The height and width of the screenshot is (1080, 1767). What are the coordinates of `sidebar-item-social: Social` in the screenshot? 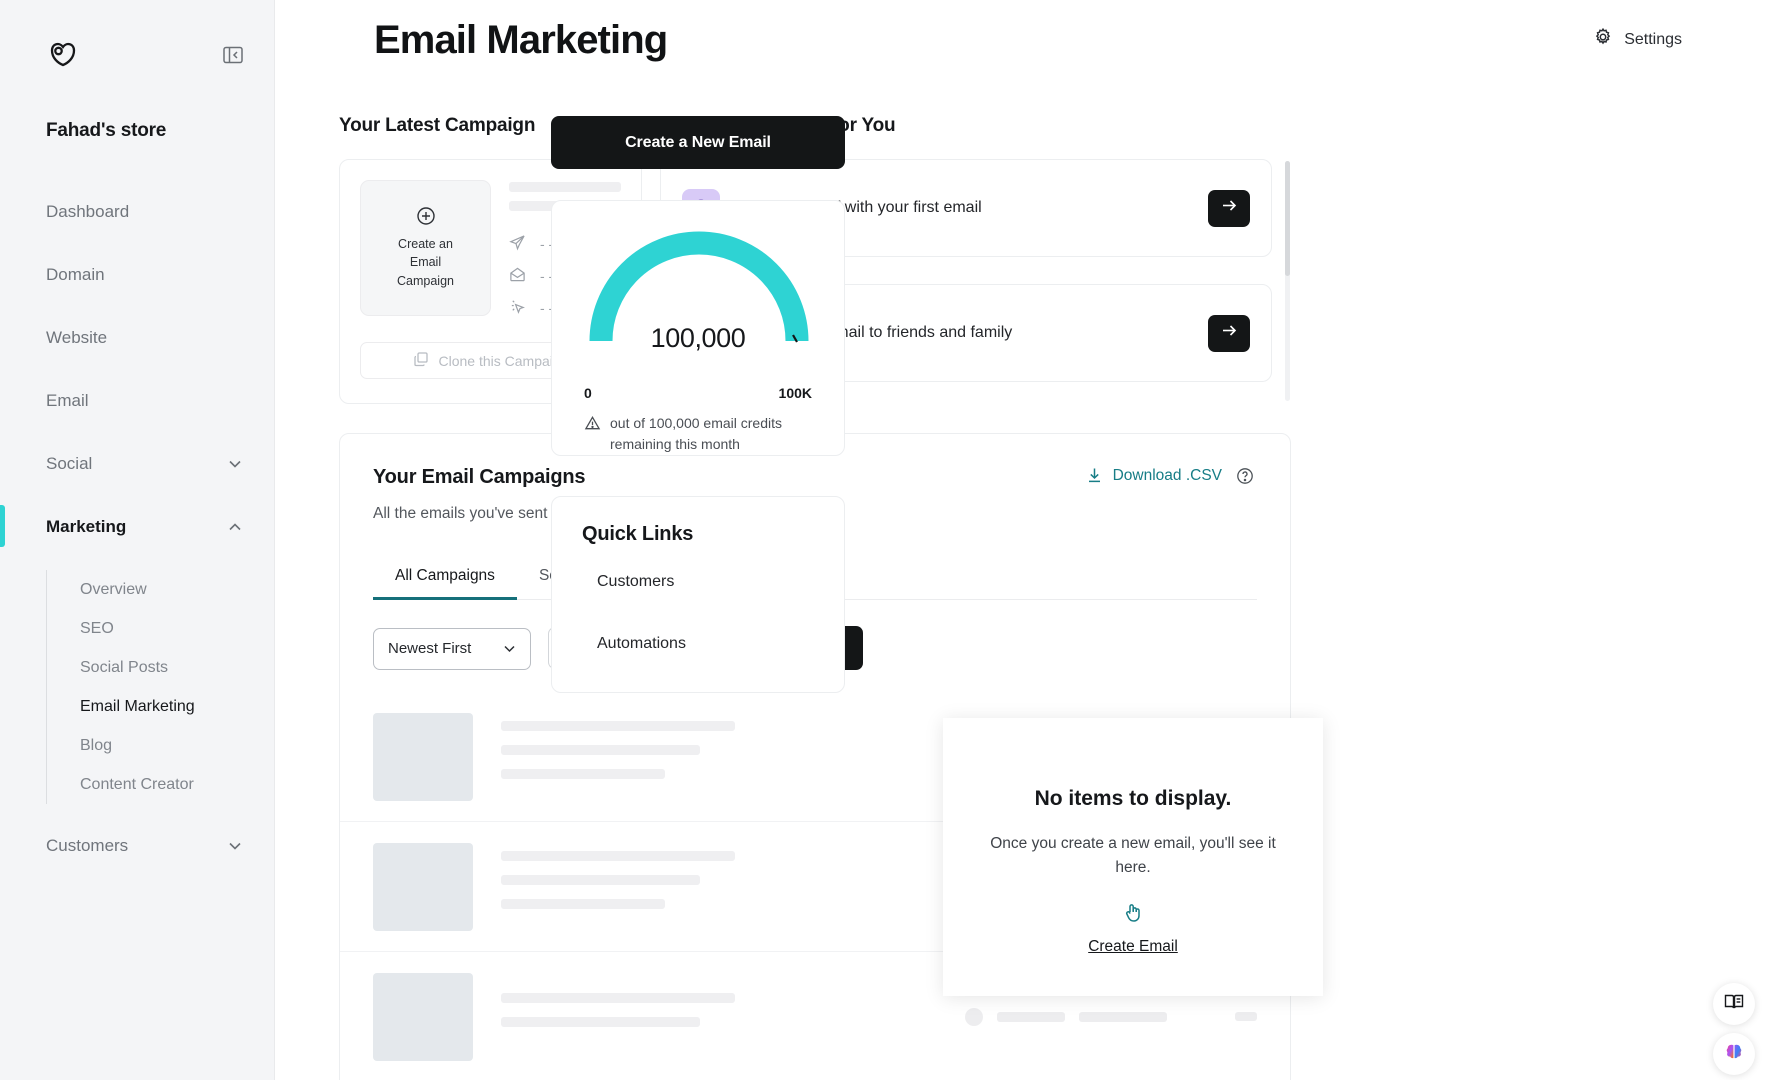 It's located at (137, 464).